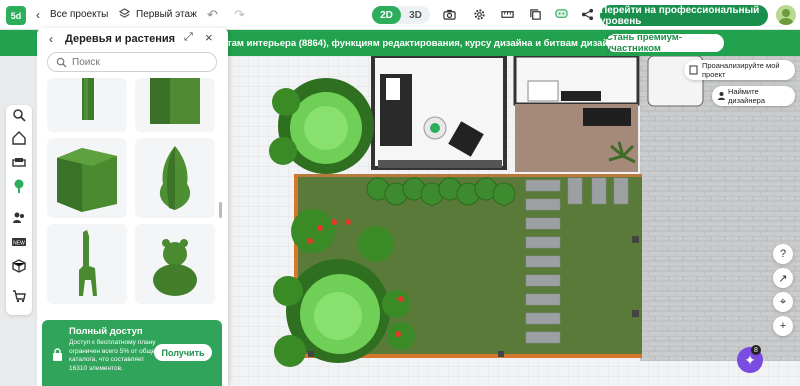 Image resolution: width=800 pixels, height=386 pixels. What do you see at coordinates (386, 15) in the screenshot?
I see `mode-2d-button: 2D` at bounding box center [386, 15].